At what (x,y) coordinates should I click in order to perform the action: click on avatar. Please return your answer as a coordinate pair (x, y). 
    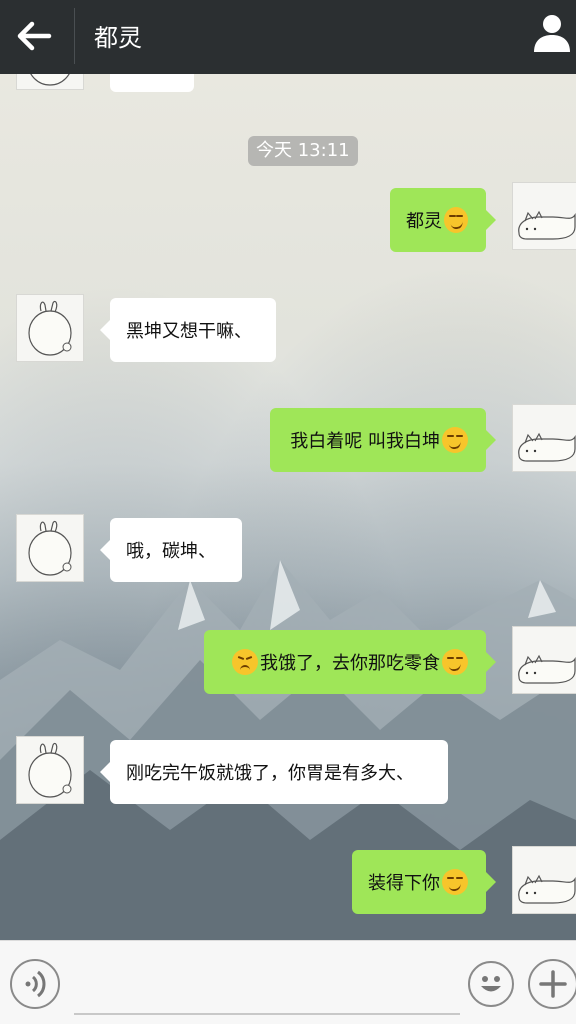
    Looking at the image, I should click on (50, 82).